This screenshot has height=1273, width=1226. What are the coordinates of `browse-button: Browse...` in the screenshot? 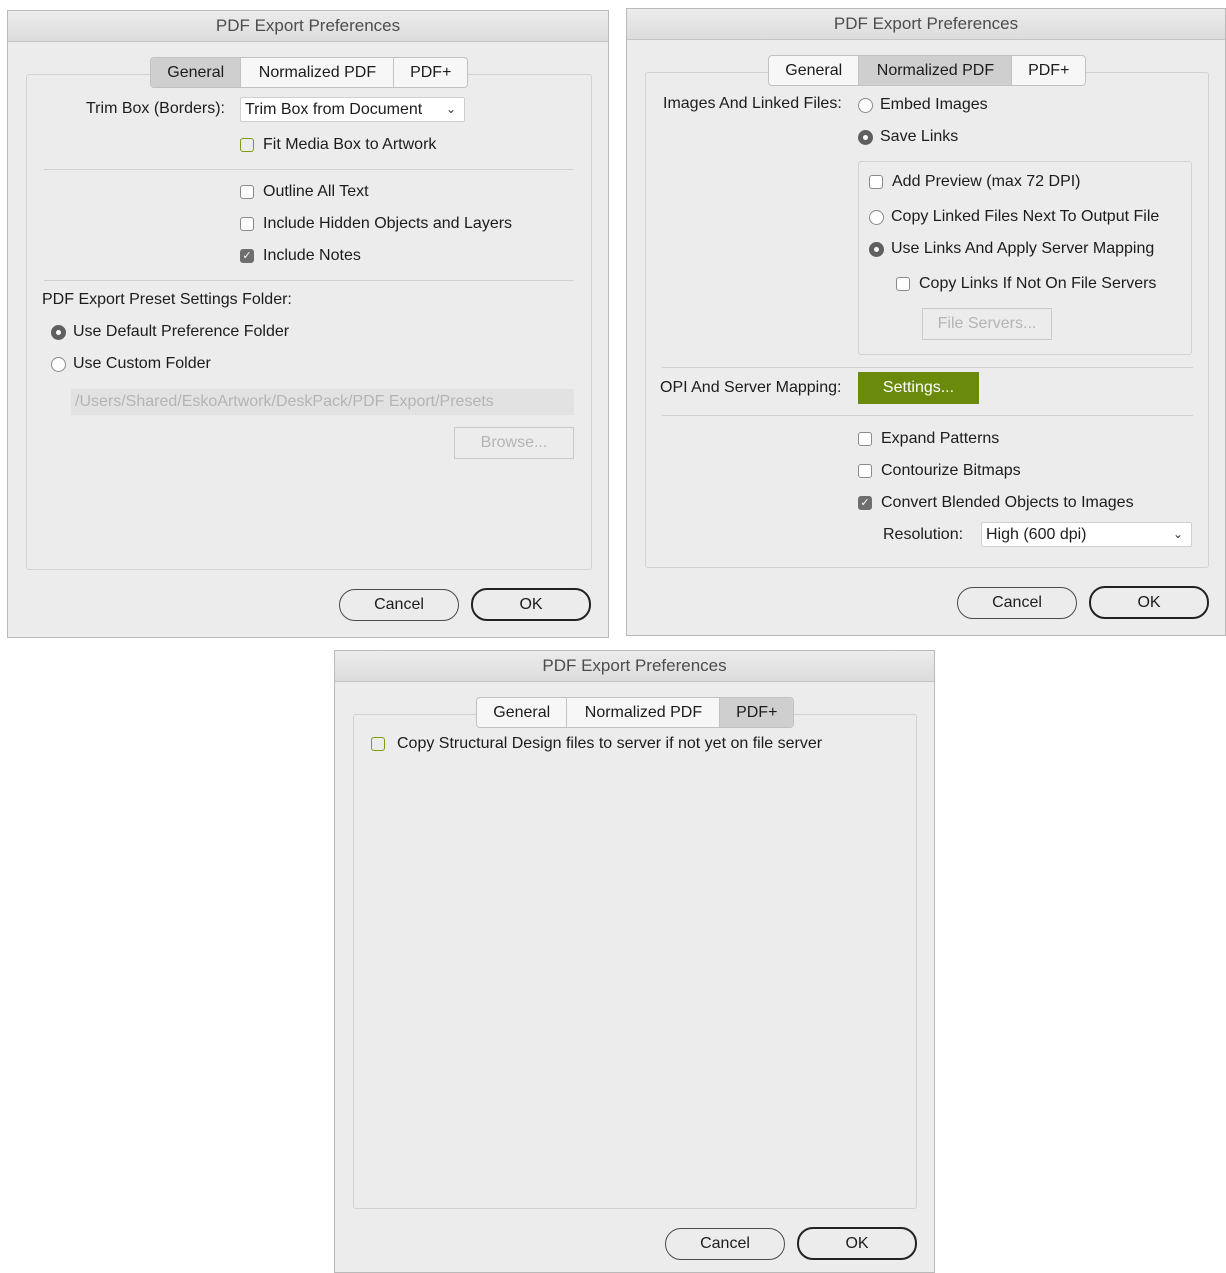 It's located at (514, 443).